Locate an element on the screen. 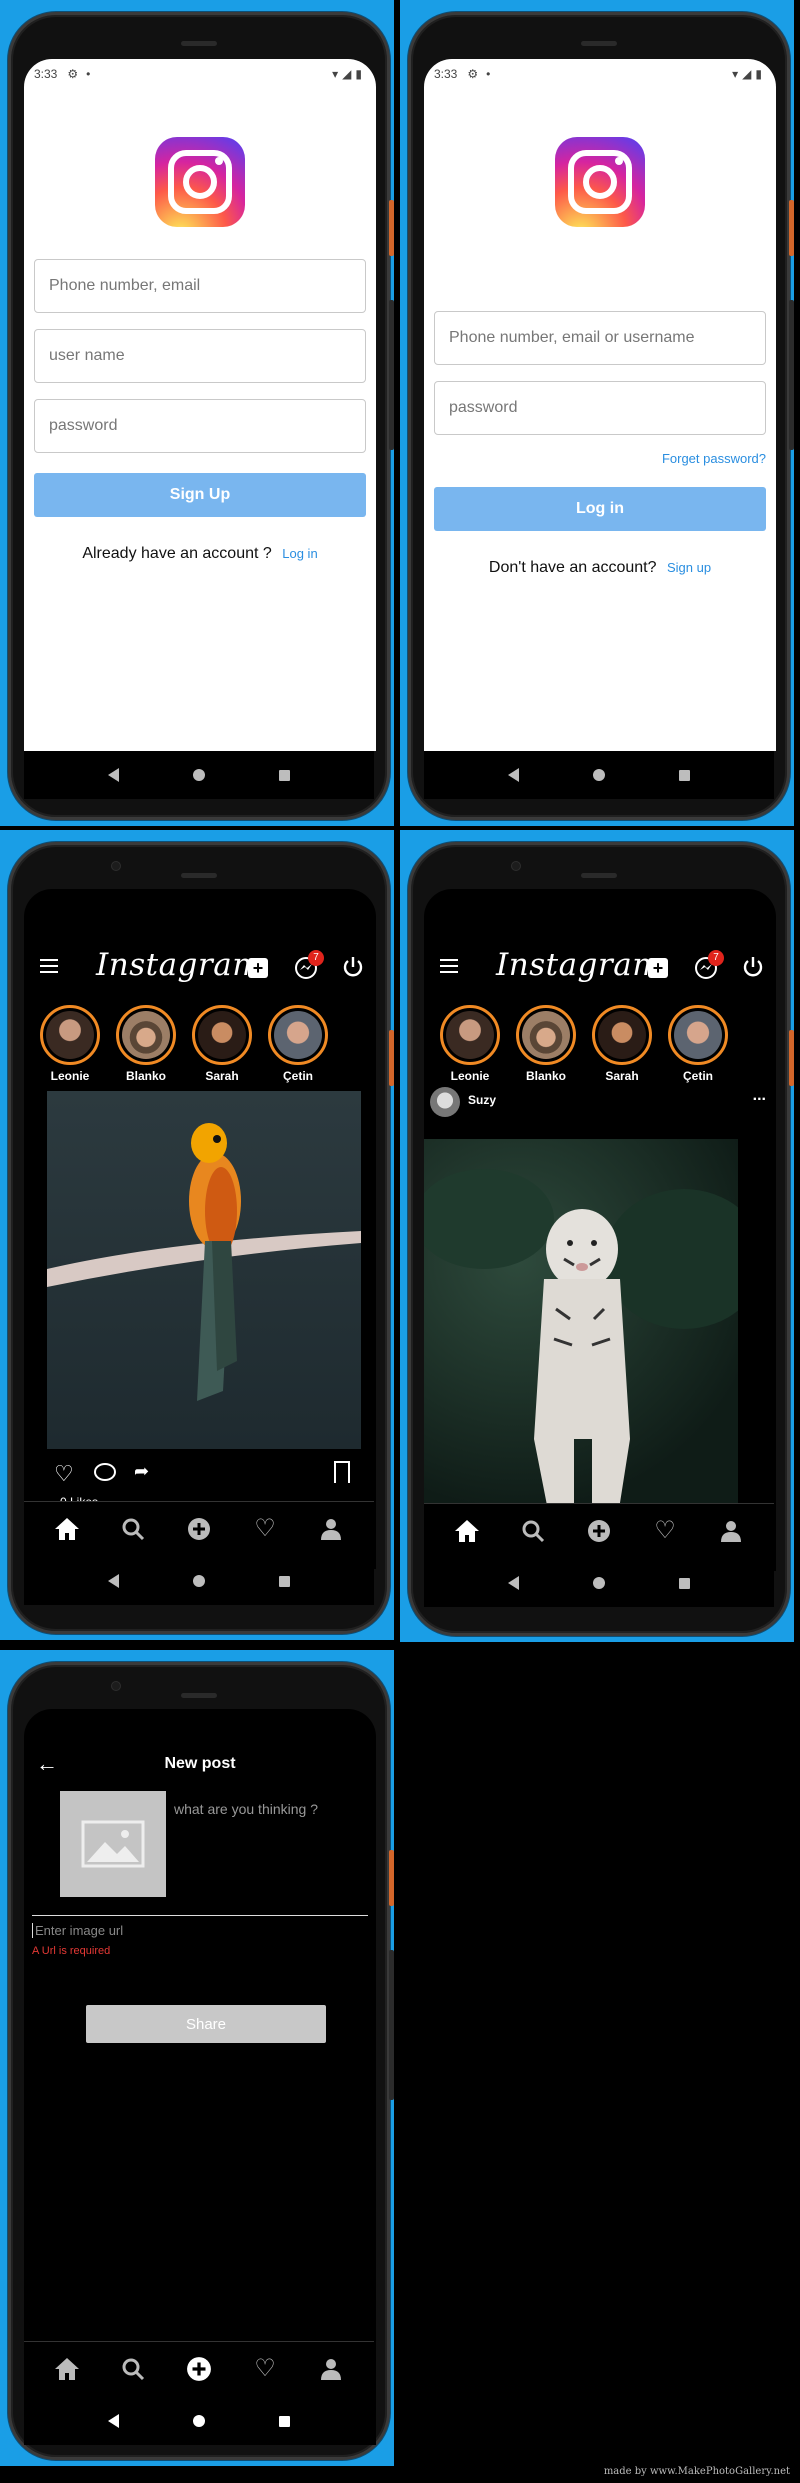  bookmark-icon is located at coordinates (342, 1472).